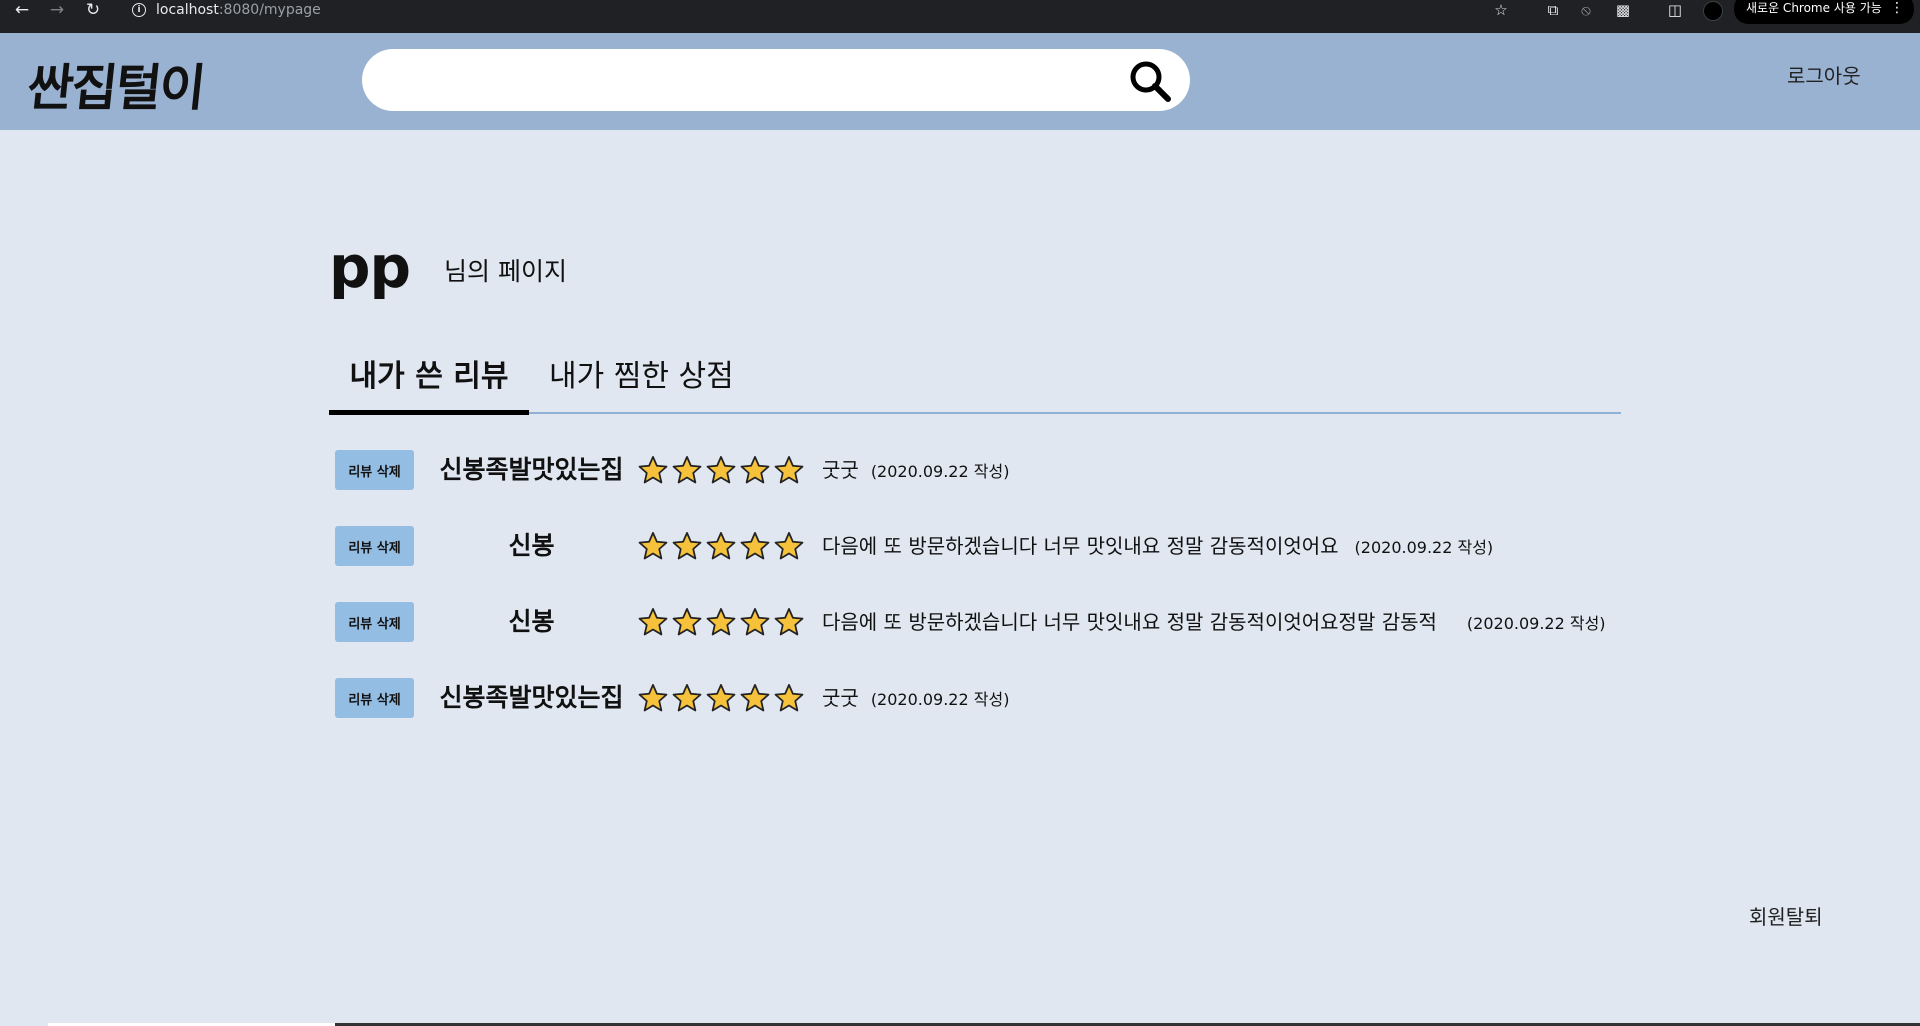 The image size is (1920, 1026). I want to click on tab-bar: 내가 쓴 리뷰 내가 찜한 상점, so click(975, 383).